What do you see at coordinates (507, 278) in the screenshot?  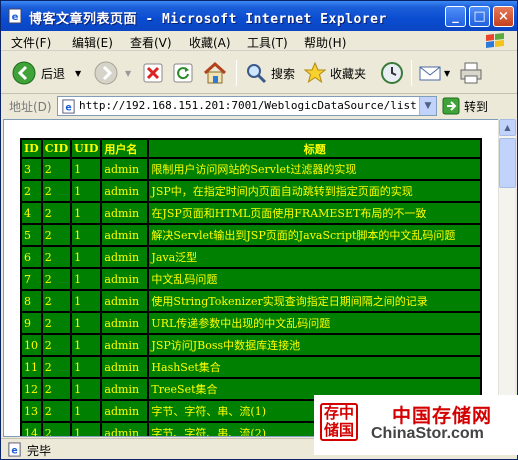 I see `vertical-scrollbar: ▲ ▼` at bounding box center [507, 278].